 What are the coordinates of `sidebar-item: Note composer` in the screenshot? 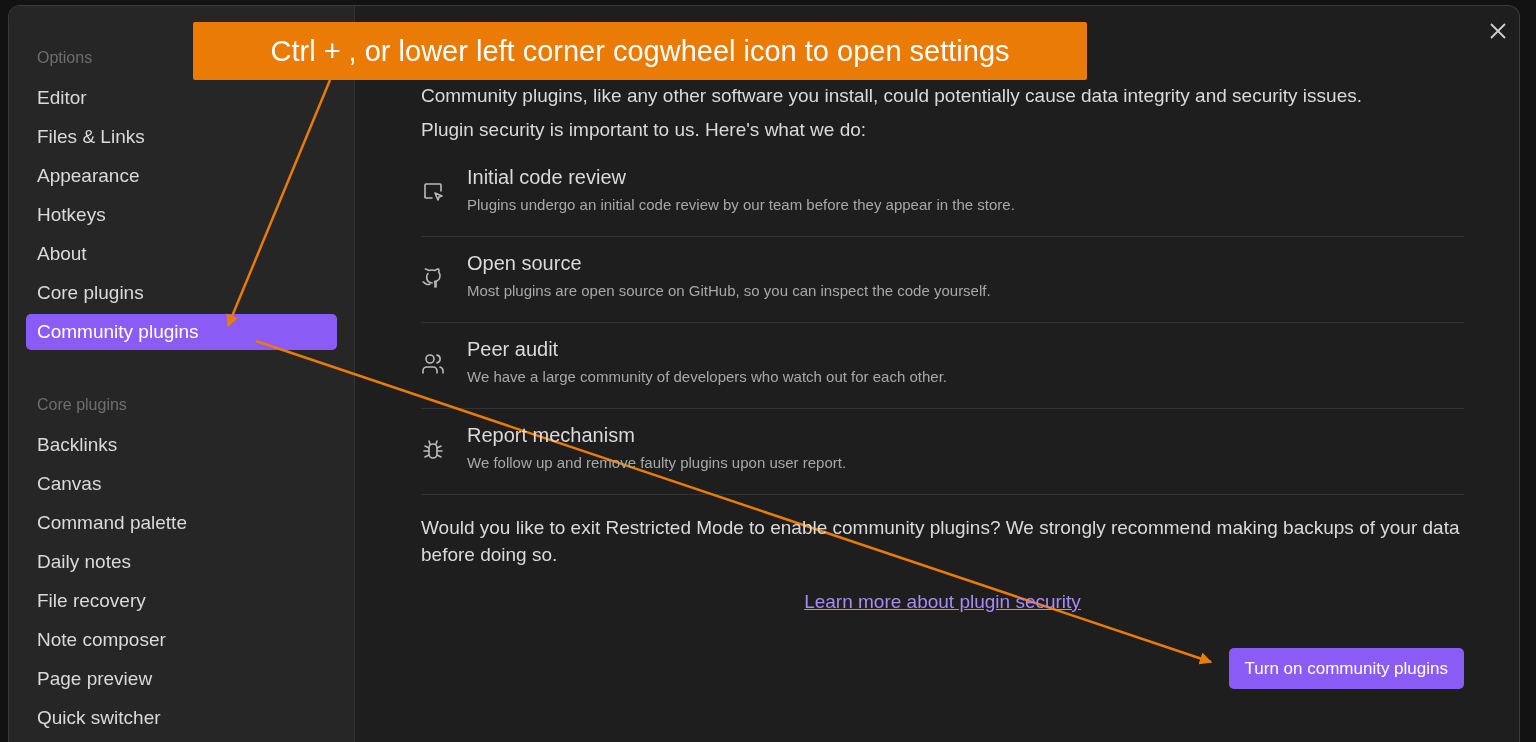 It's located at (181, 640).